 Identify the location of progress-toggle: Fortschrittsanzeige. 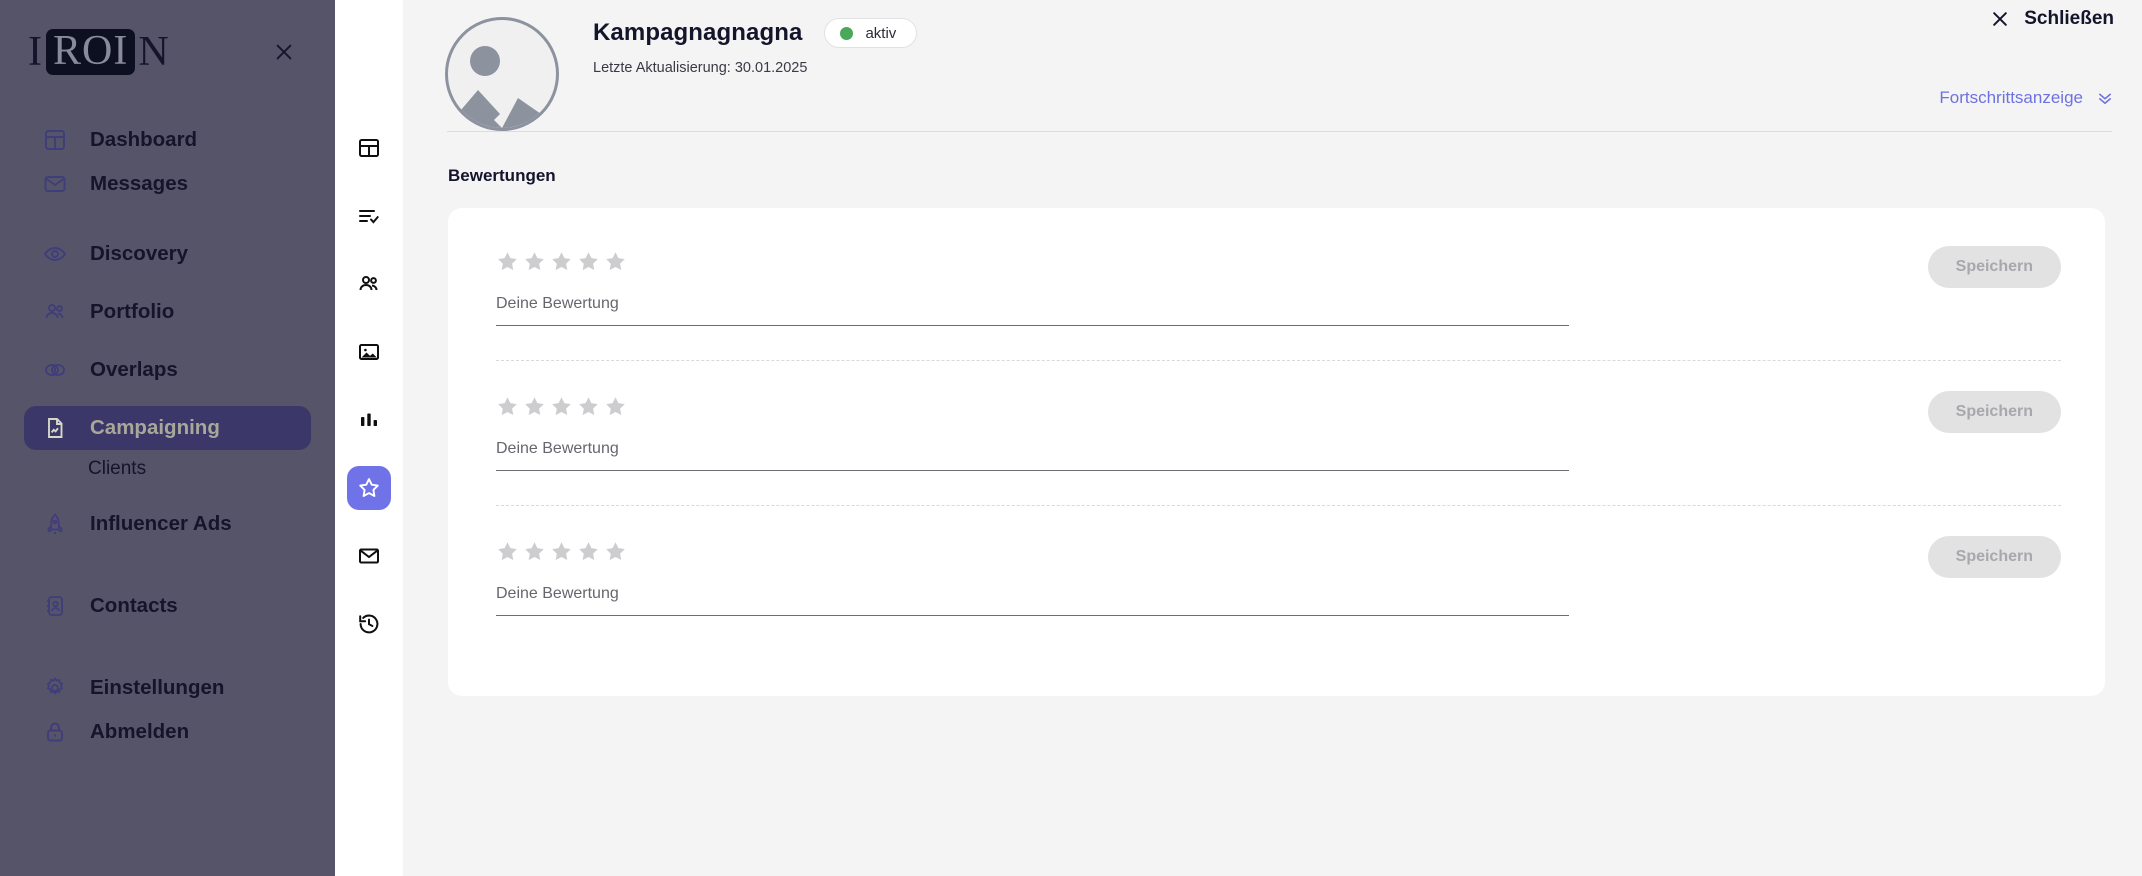
(2026, 98).